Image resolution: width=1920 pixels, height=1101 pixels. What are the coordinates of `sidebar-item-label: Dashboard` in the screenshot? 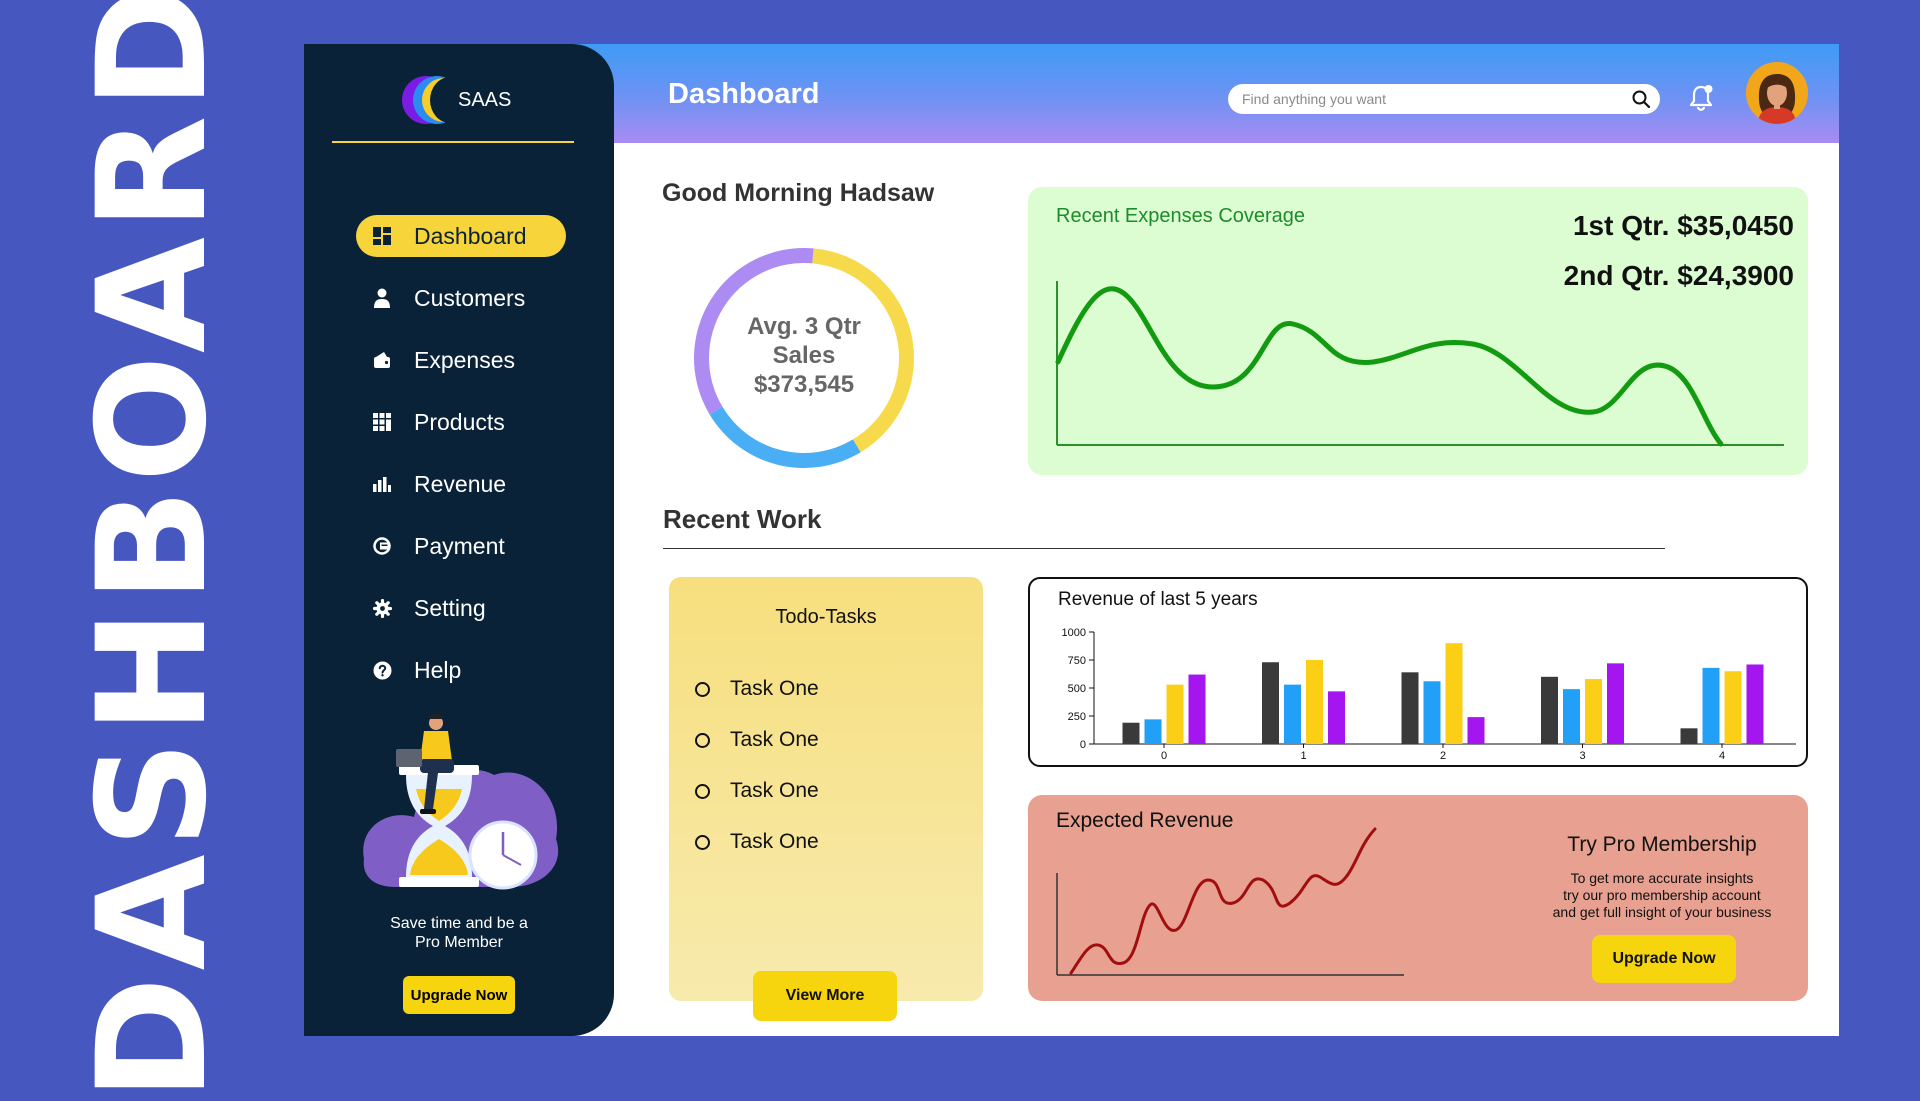 It's located at (470, 235).